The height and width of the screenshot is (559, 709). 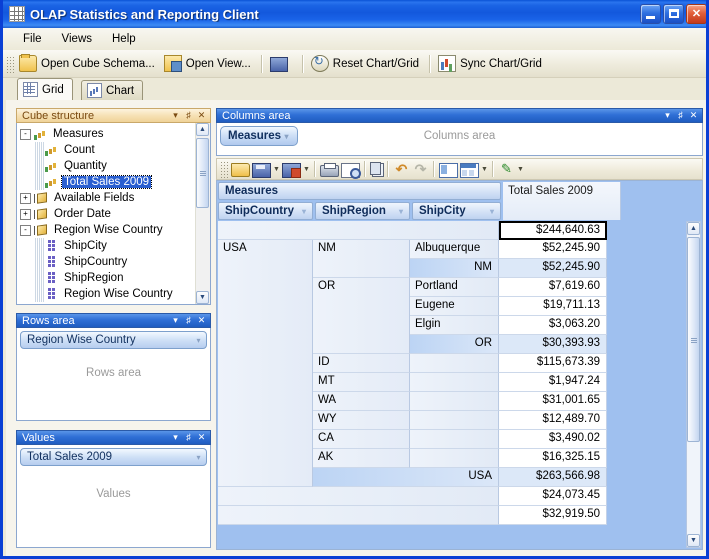 What do you see at coordinates (113, 374) in the screenshot?
I see `rows-area-body: Region Wise Country ▾ Rows area` at bounding box center [113, 374].